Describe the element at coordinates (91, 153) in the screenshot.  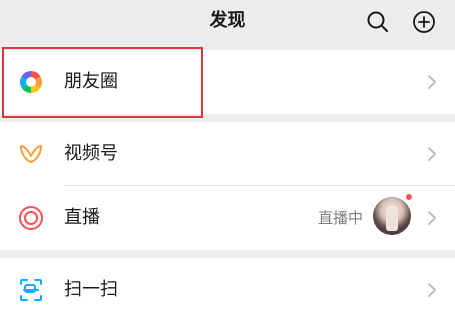
I see `list-item-label: 视频号` at that location.